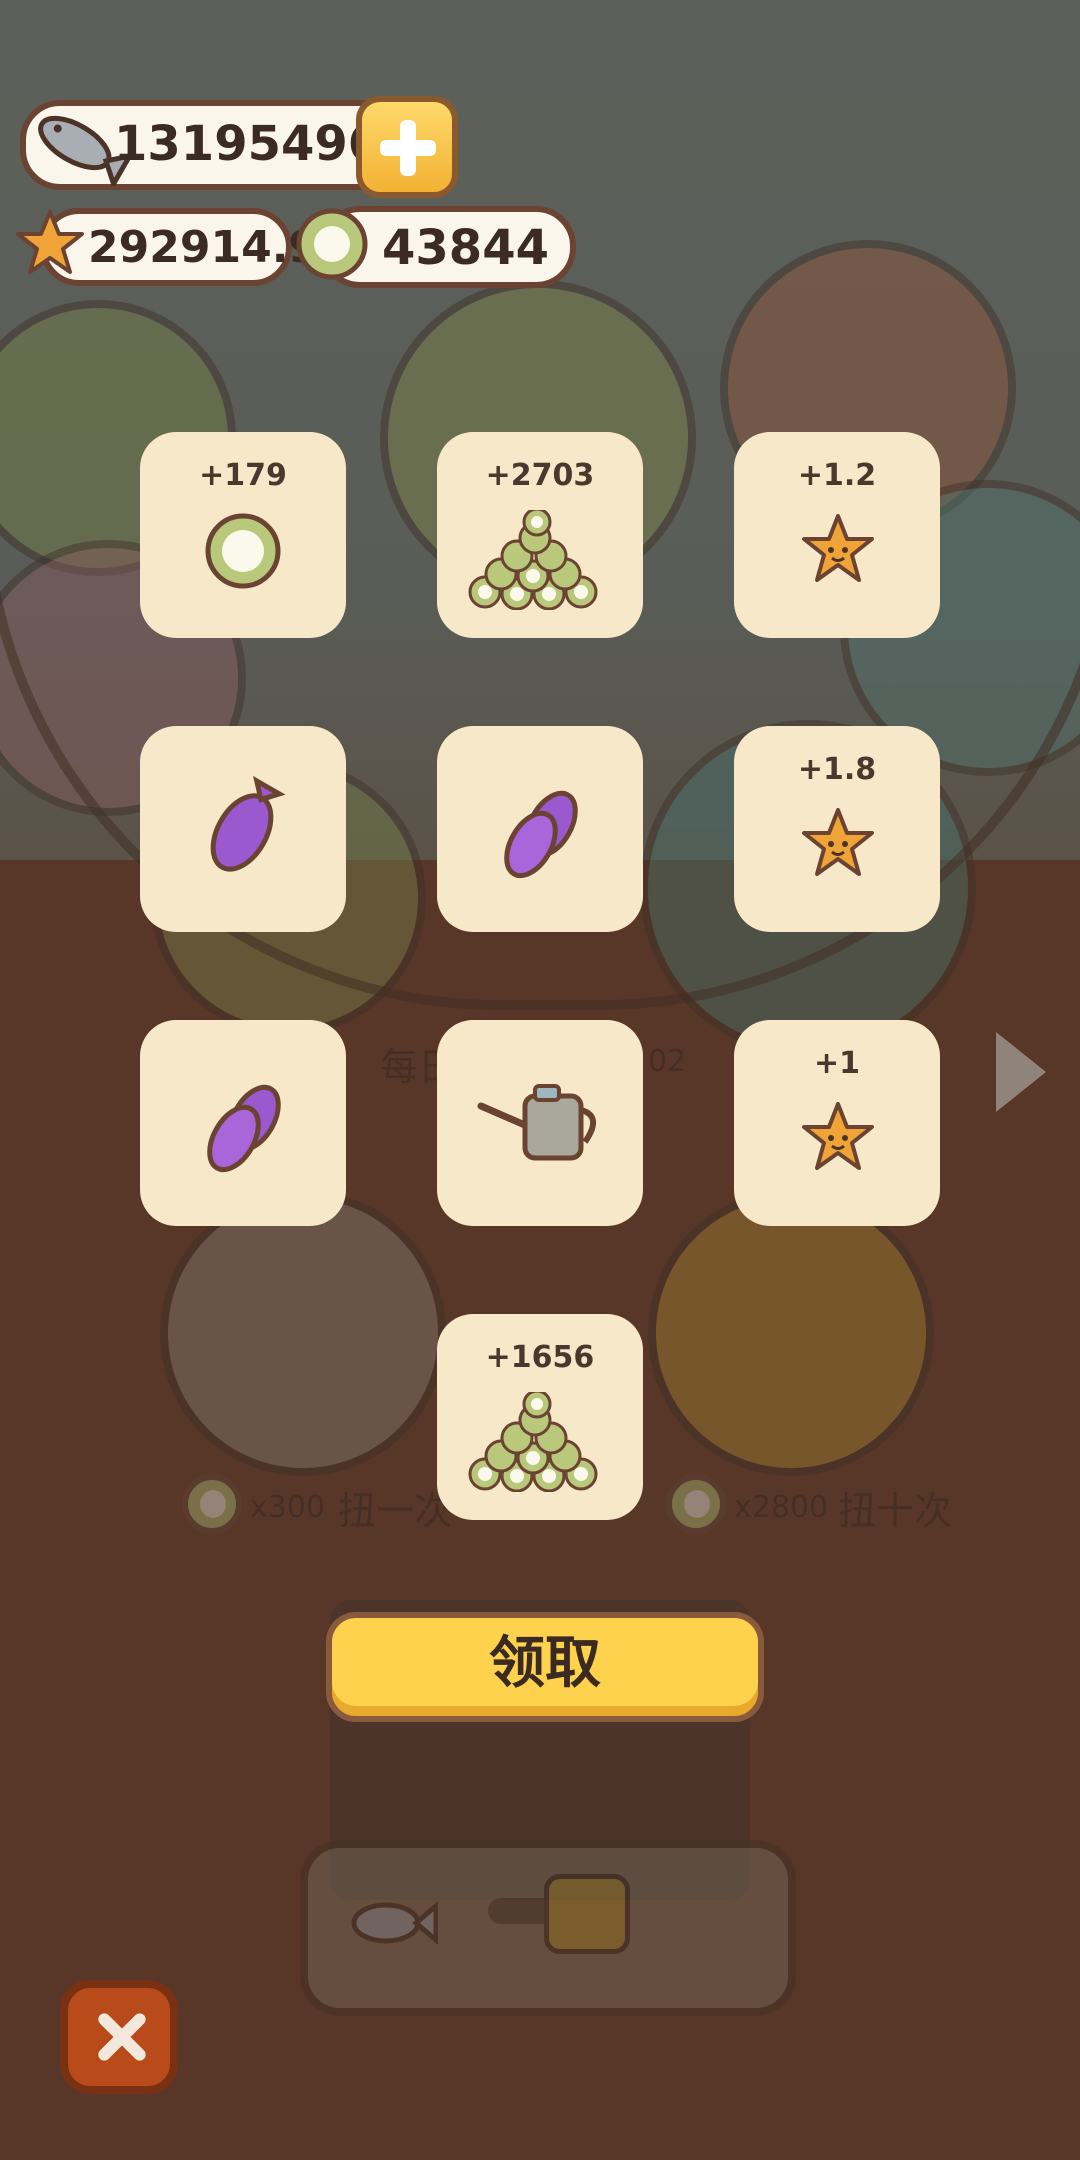 The height and width of the screenshot is (2160, 1080). Describe the element at coordinates (243, 475) in the screenshot. I see `reward-amount: +179` at that location.